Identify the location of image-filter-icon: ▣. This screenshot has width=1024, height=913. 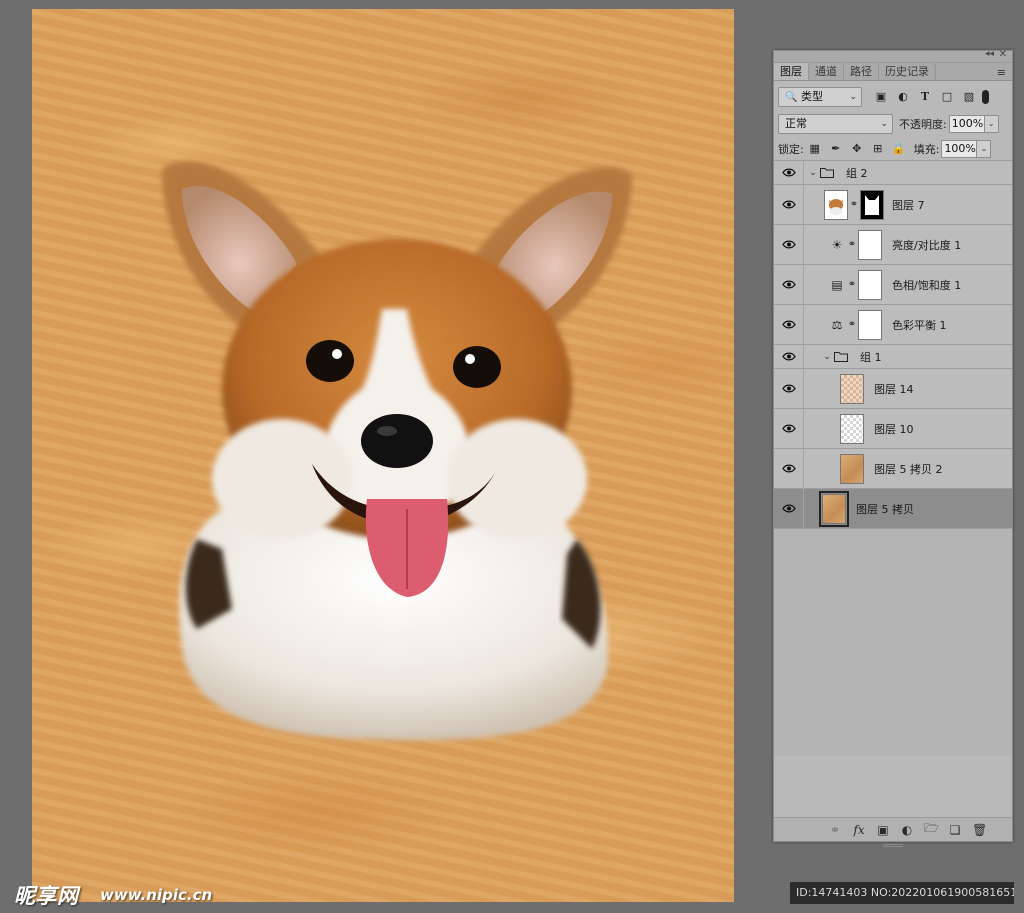
(881, 97).